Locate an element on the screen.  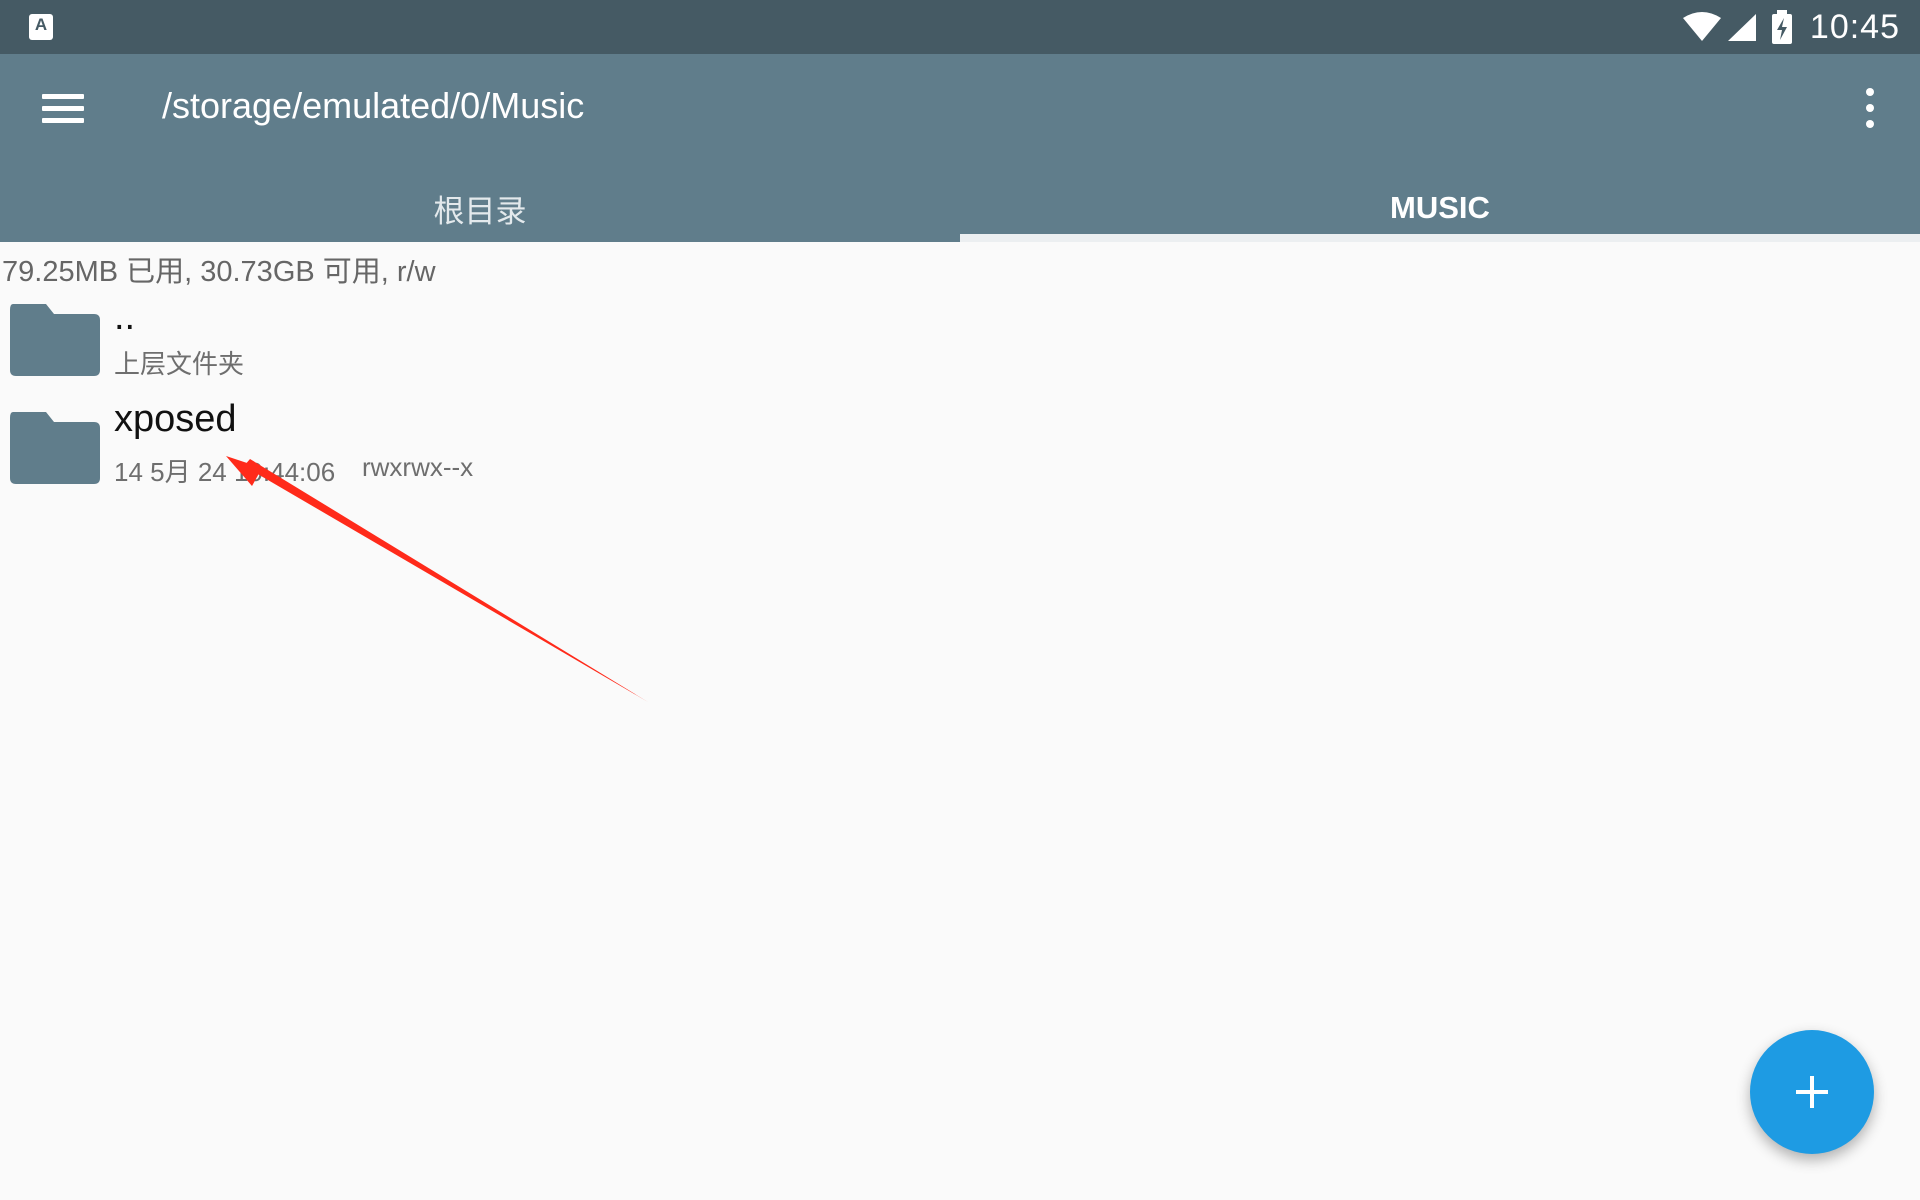
file-date: 14 5月 24 10:44:06 is located at coordinates (225, 472).